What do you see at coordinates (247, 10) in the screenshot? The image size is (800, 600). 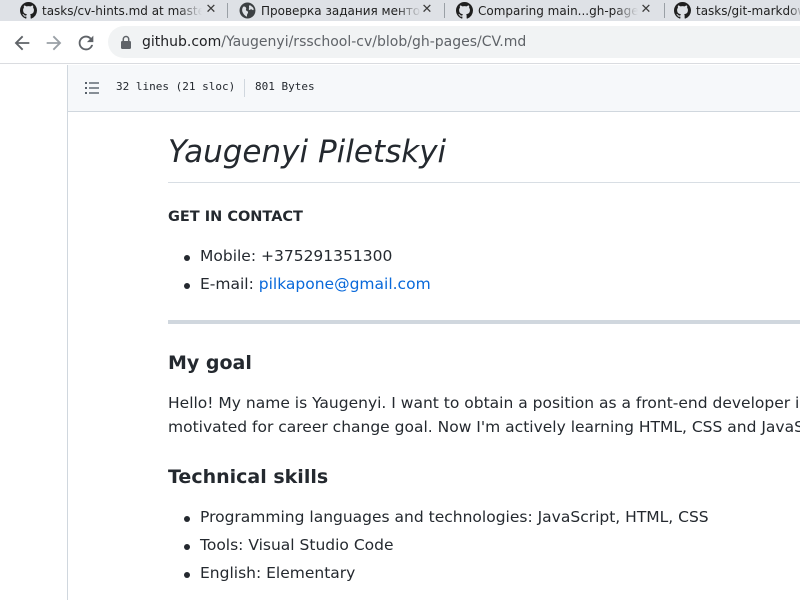 I see `globe-icon` at bounding box center [247, 10].